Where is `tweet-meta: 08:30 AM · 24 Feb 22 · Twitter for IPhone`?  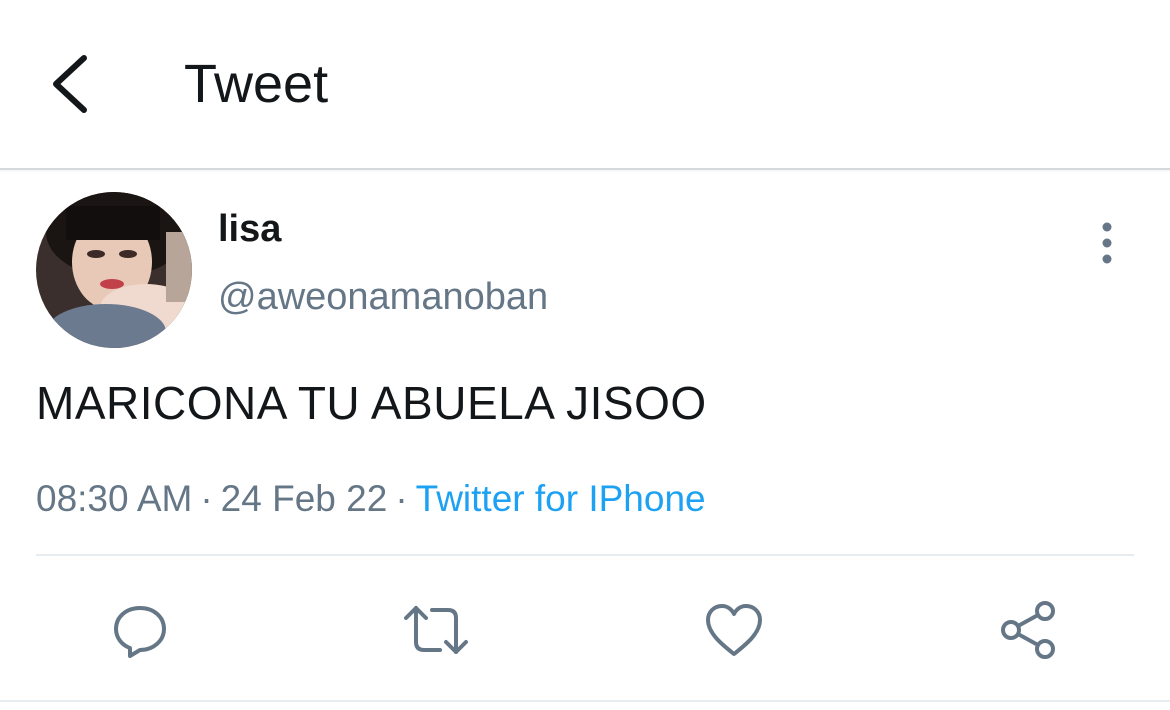 tweet-meta: 08:30 AM · 24 Feb 22 · Twitter for IPhone is located at coordinates (371, 499).